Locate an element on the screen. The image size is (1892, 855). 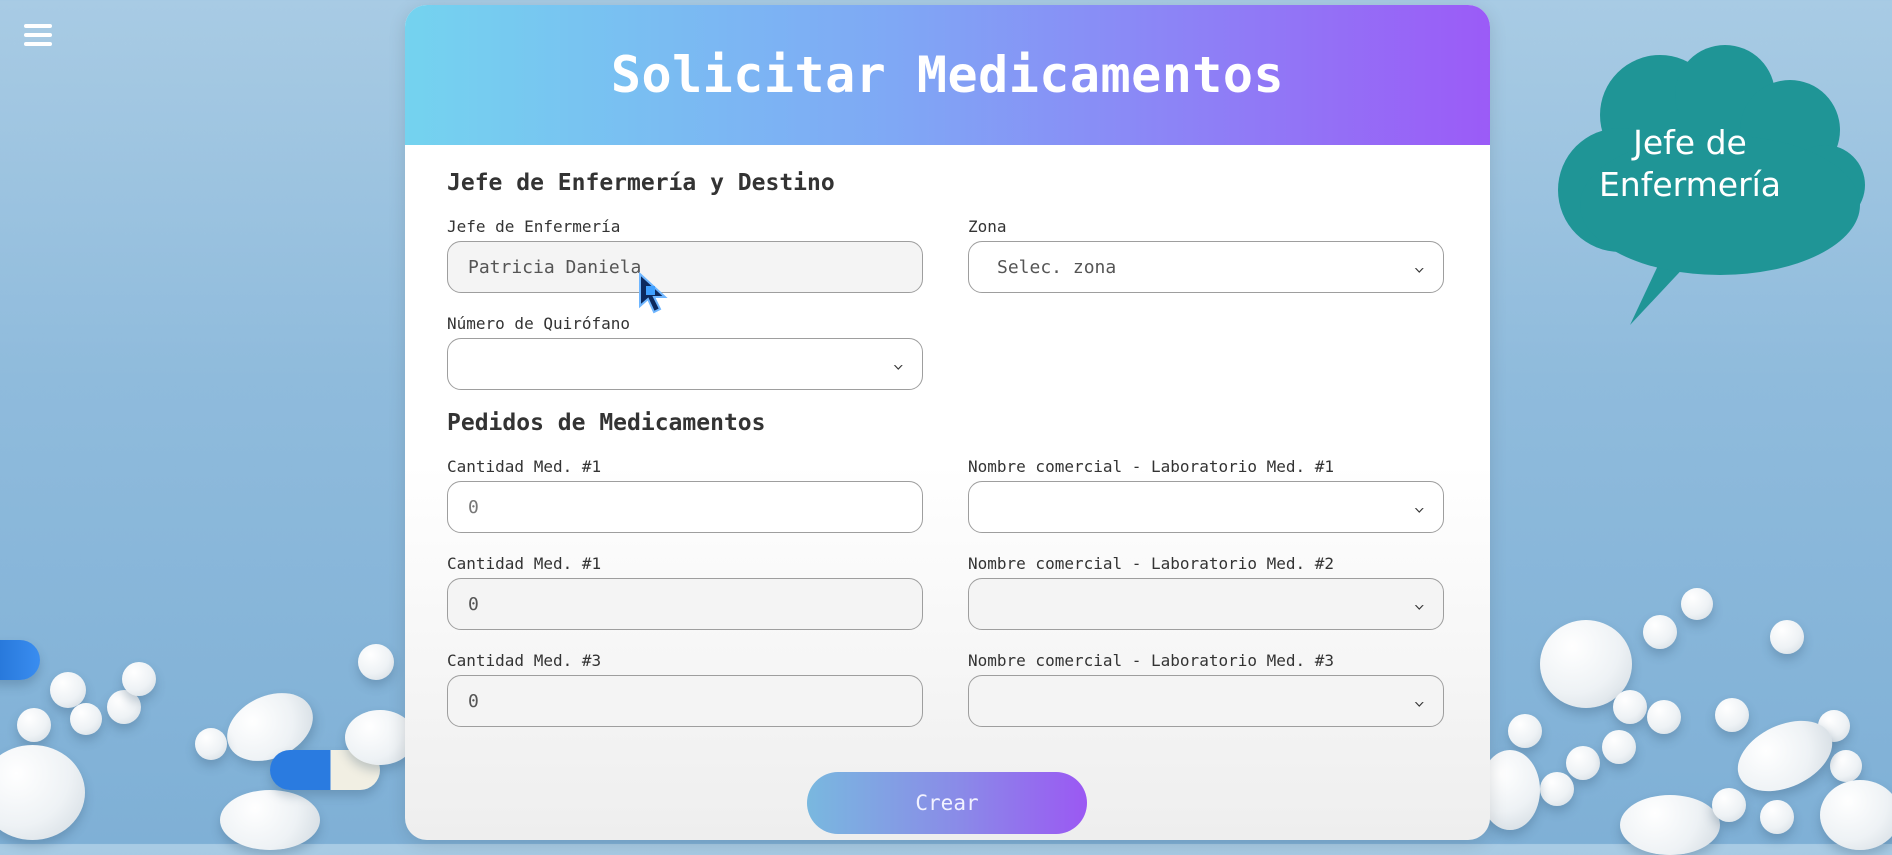
medication-name-label: Nombre comercial - Laboratorio Med. #2 is located at coordinates (1151, 563).